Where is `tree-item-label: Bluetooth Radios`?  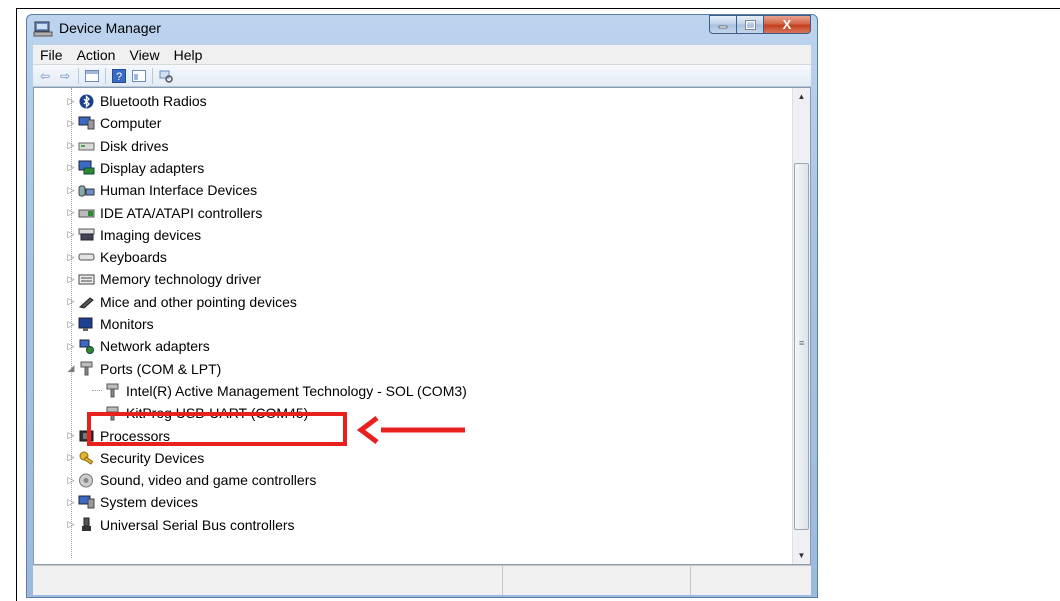
tree-item-label: Bluetooth Radios is located at coordinates (153, 101).